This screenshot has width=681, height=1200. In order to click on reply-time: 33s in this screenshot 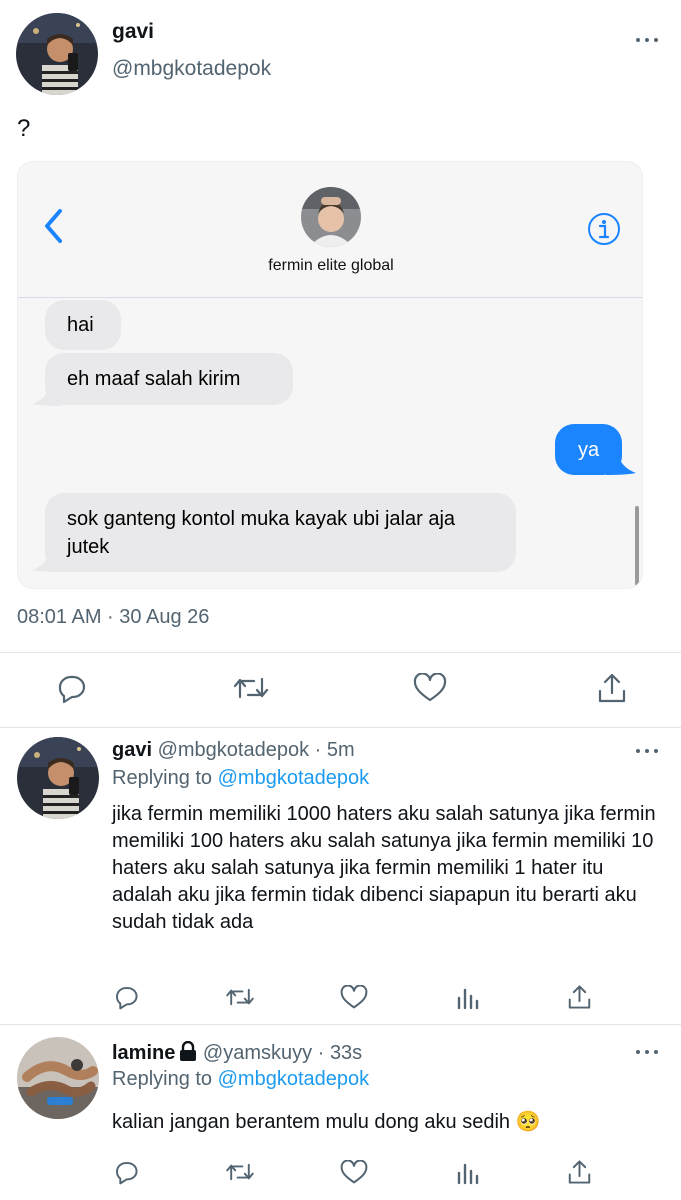, I will do `click(346, 1053)`.